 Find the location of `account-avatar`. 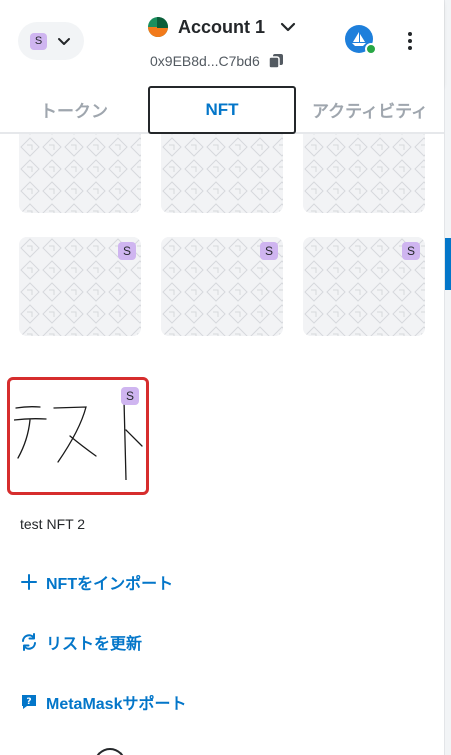

account-avatar is located at coordinates (158, 27).